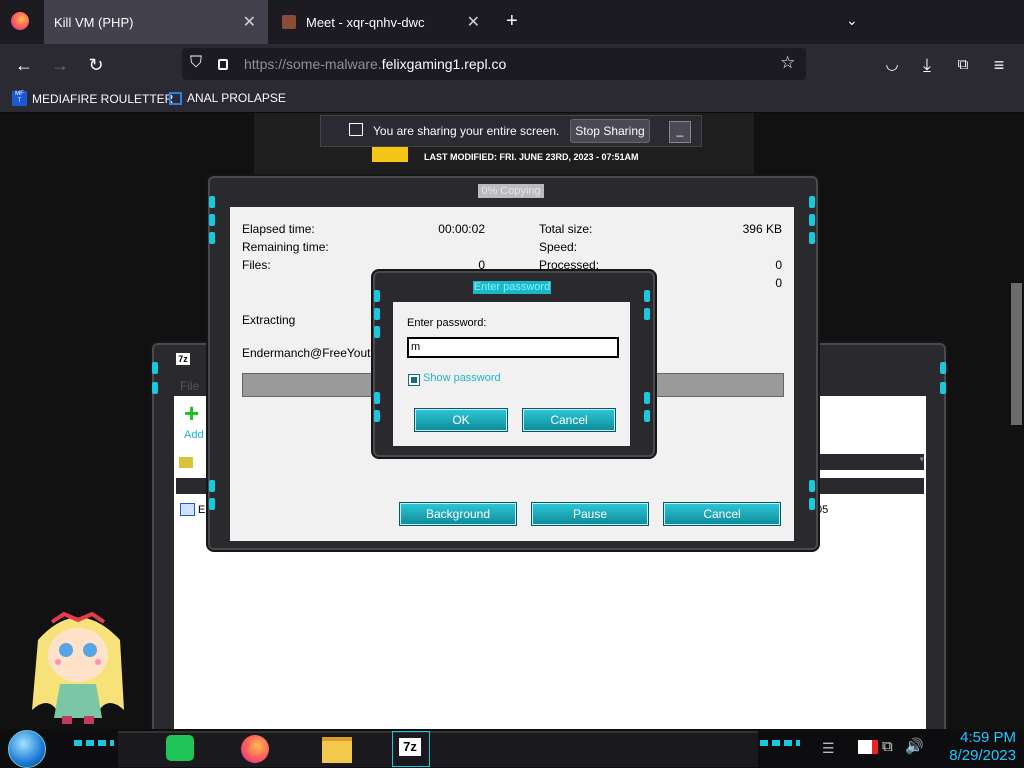  I want to click on security-flag-icon, so click(868, 747).